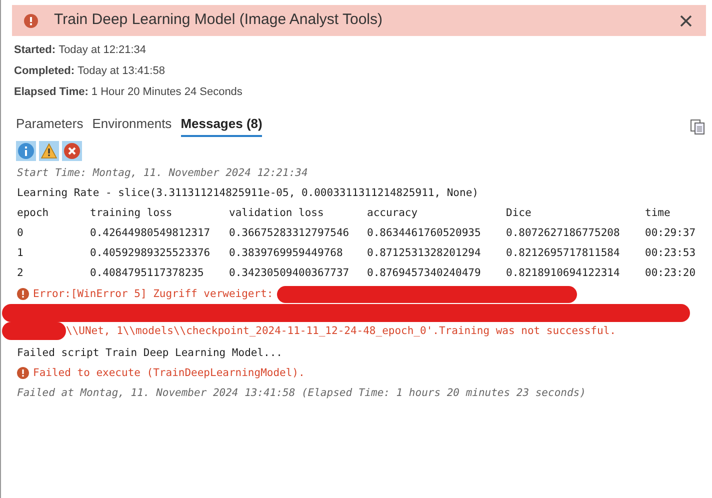  Describe the element at coordinates (163, 173) in the screenshot. I see `timestamp-message: Start Time: Montag, 11. November 2024 12:21:34` at that location.